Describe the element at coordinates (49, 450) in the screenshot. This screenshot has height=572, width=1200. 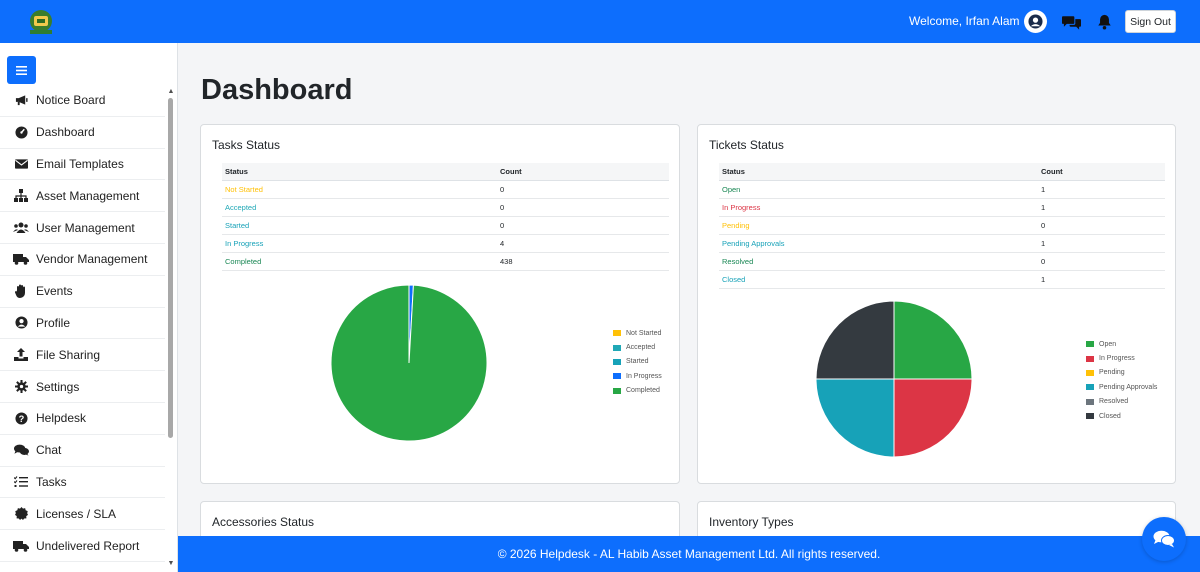
I see `sidebar-item-label: Chat` at that location.